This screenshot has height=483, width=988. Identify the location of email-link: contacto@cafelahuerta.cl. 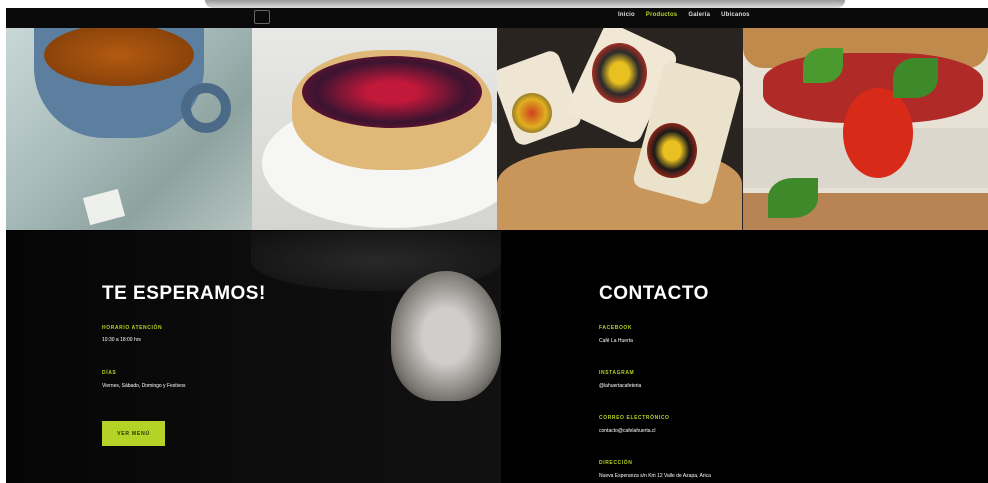
(627, 431).